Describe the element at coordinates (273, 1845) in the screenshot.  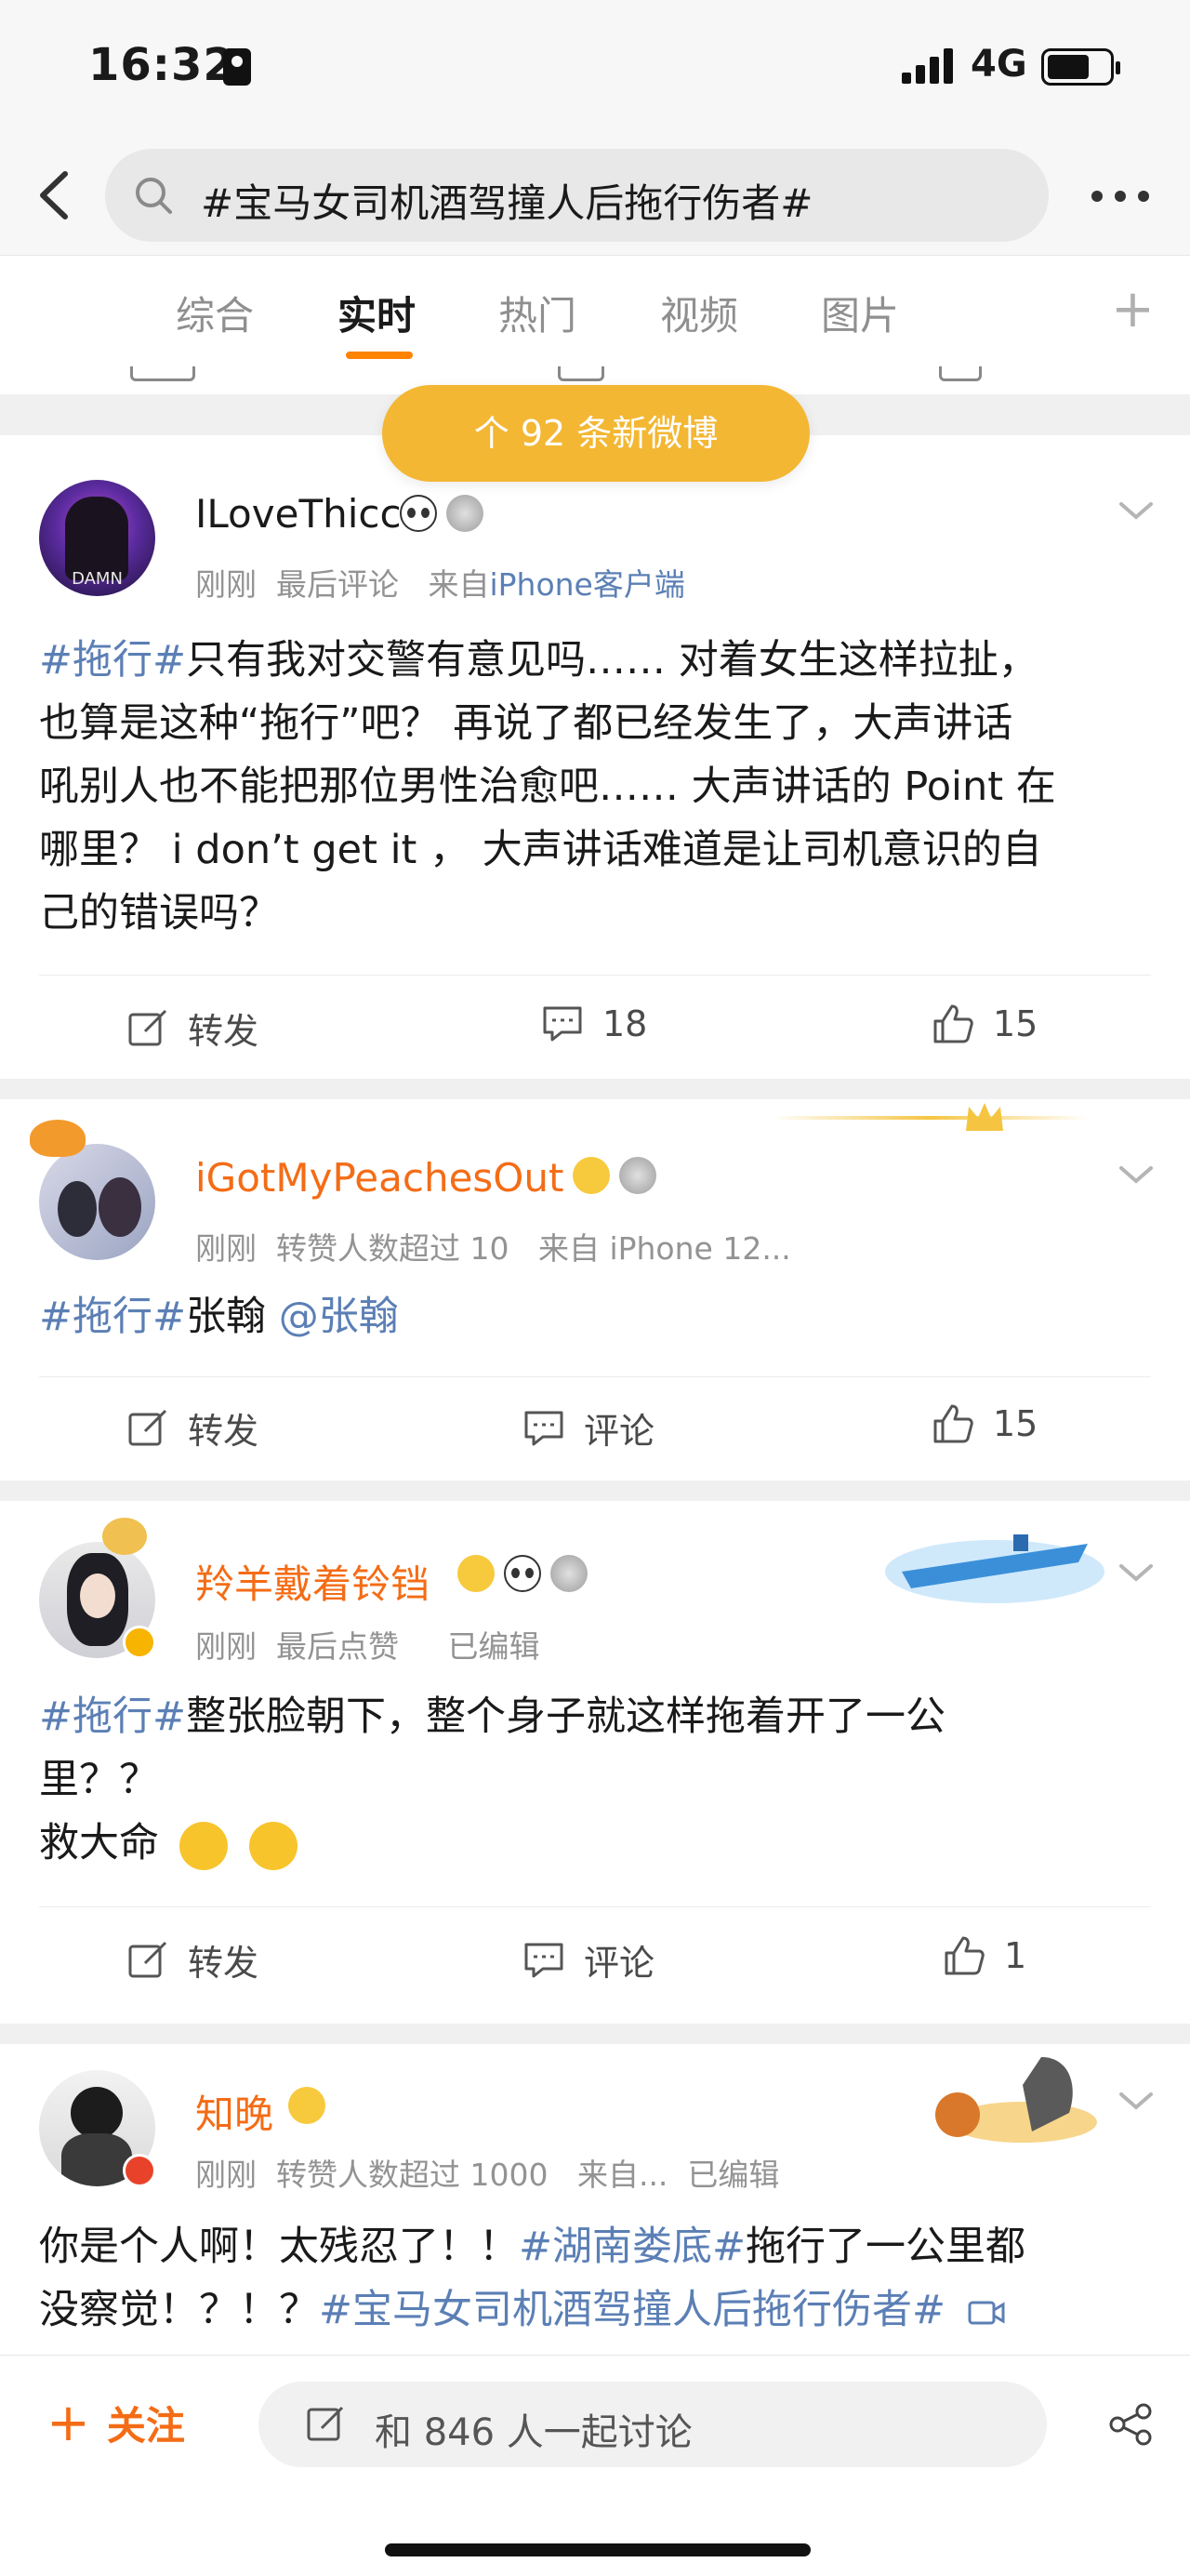
I see `smirk-emoji-icon` at that location.